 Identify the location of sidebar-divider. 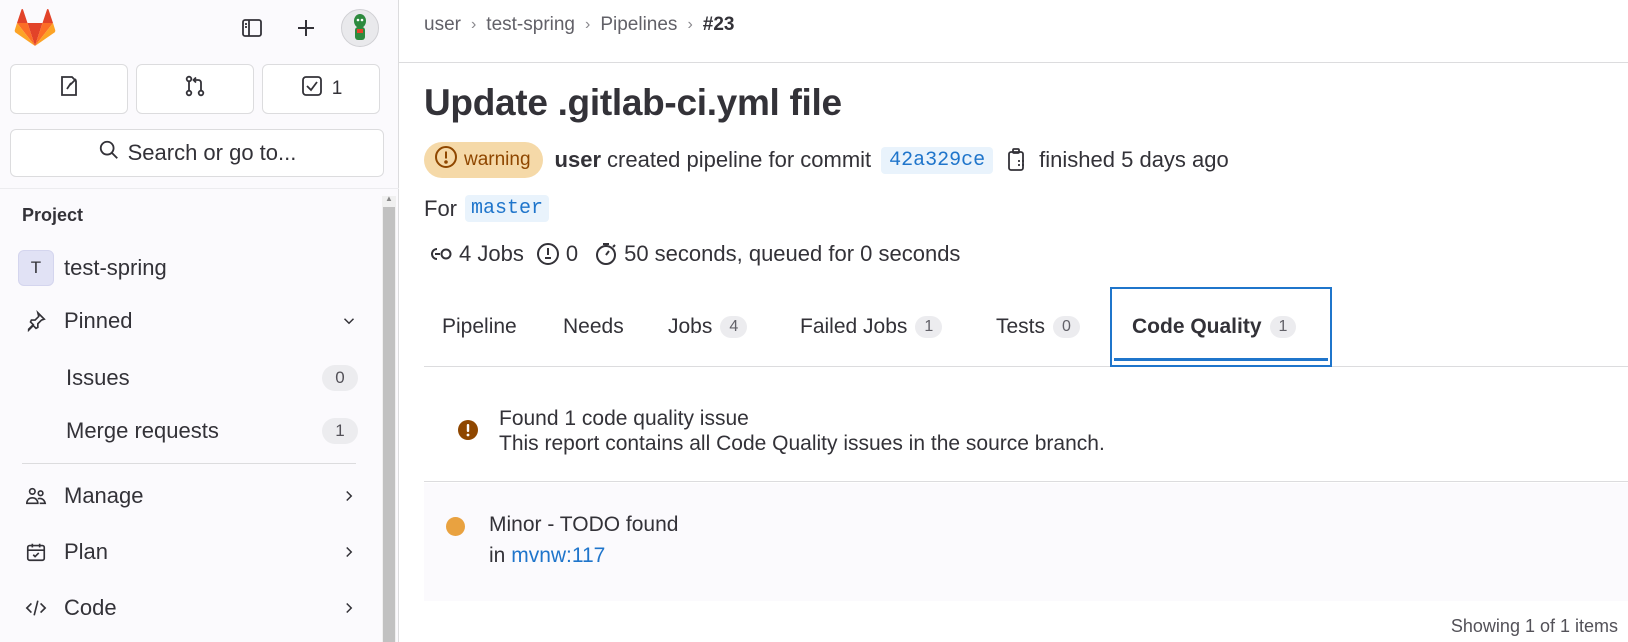
(199, 188).